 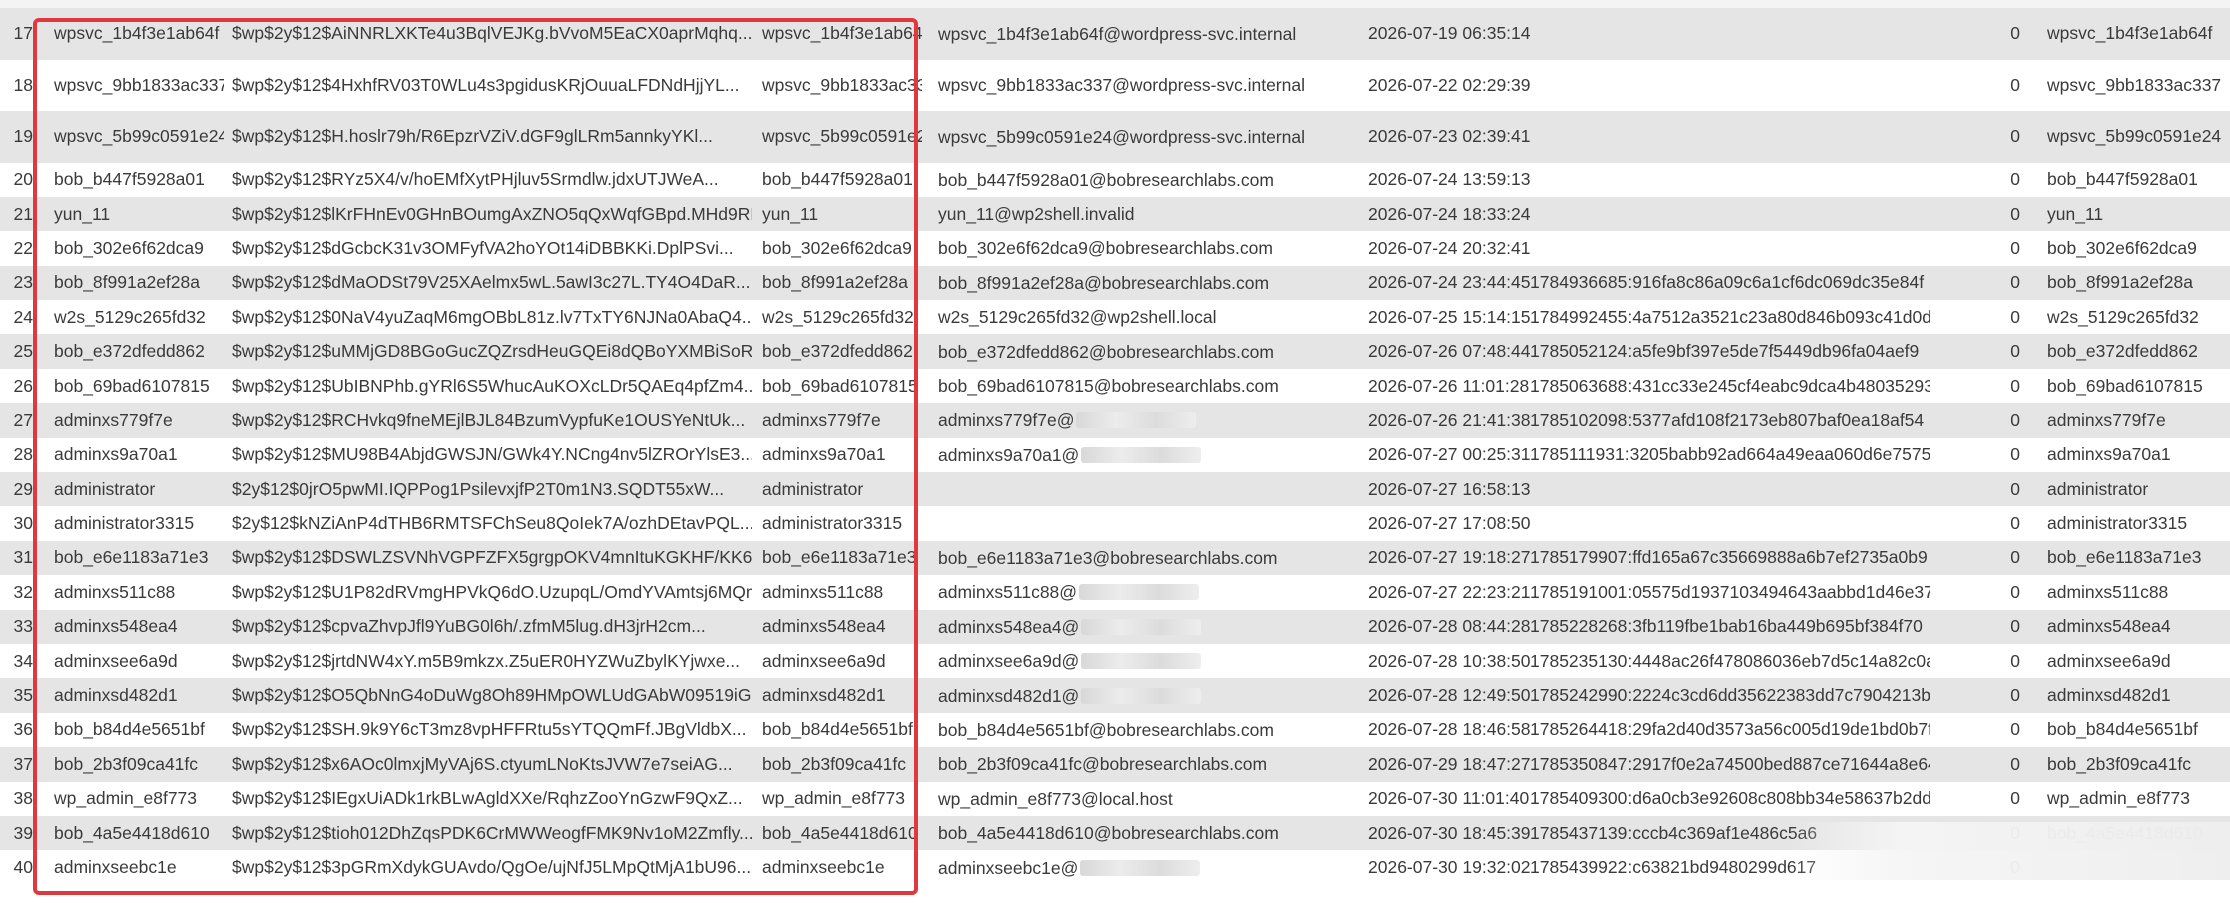 What do you see at coordinates (2109, 626) in the screenshot?
I see `display-name: adminxs548ea4` at bounding box center [2109, 626].